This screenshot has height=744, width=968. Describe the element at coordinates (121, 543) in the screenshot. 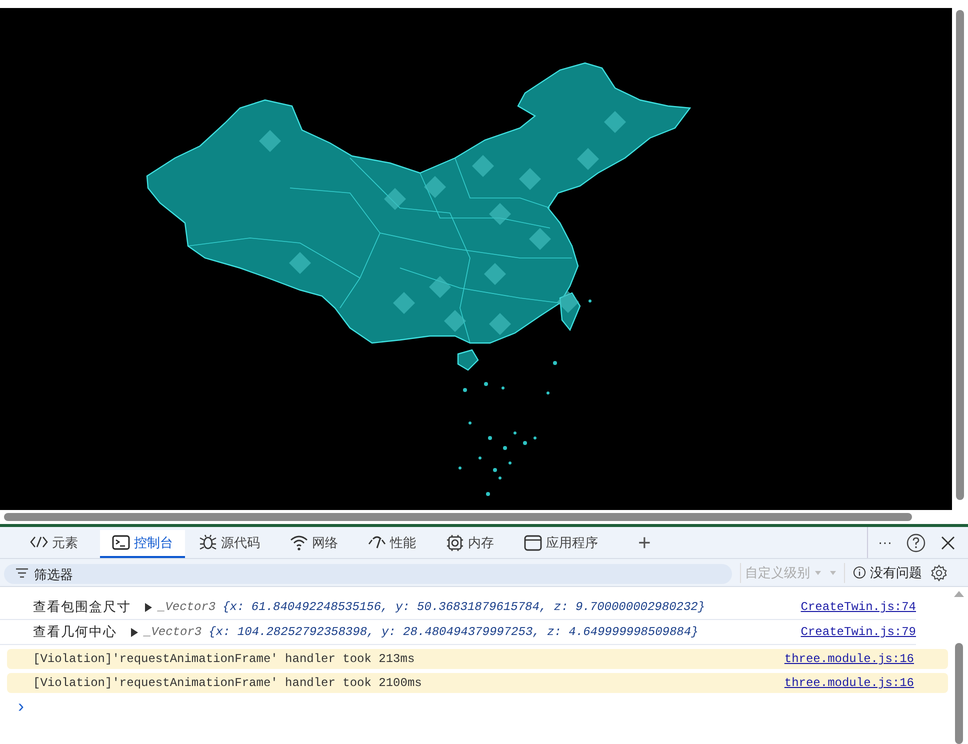

I see `console-icon` at that location.